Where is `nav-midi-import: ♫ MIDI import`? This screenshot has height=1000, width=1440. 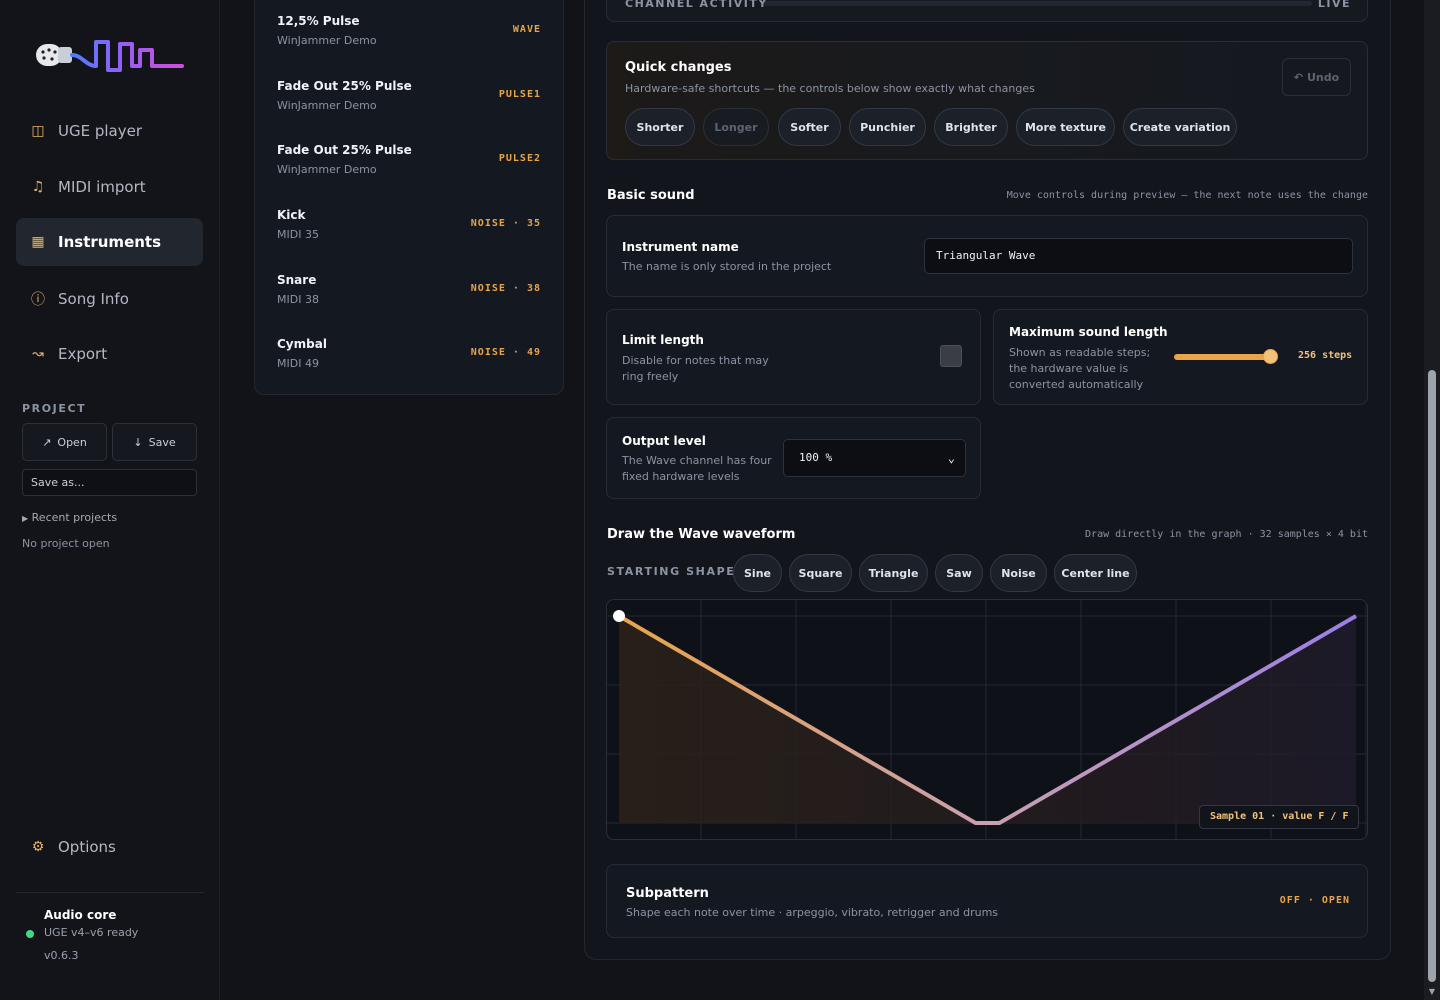
nav-midi-import: ♫ MIDI import is located at coordinates (109, 187).